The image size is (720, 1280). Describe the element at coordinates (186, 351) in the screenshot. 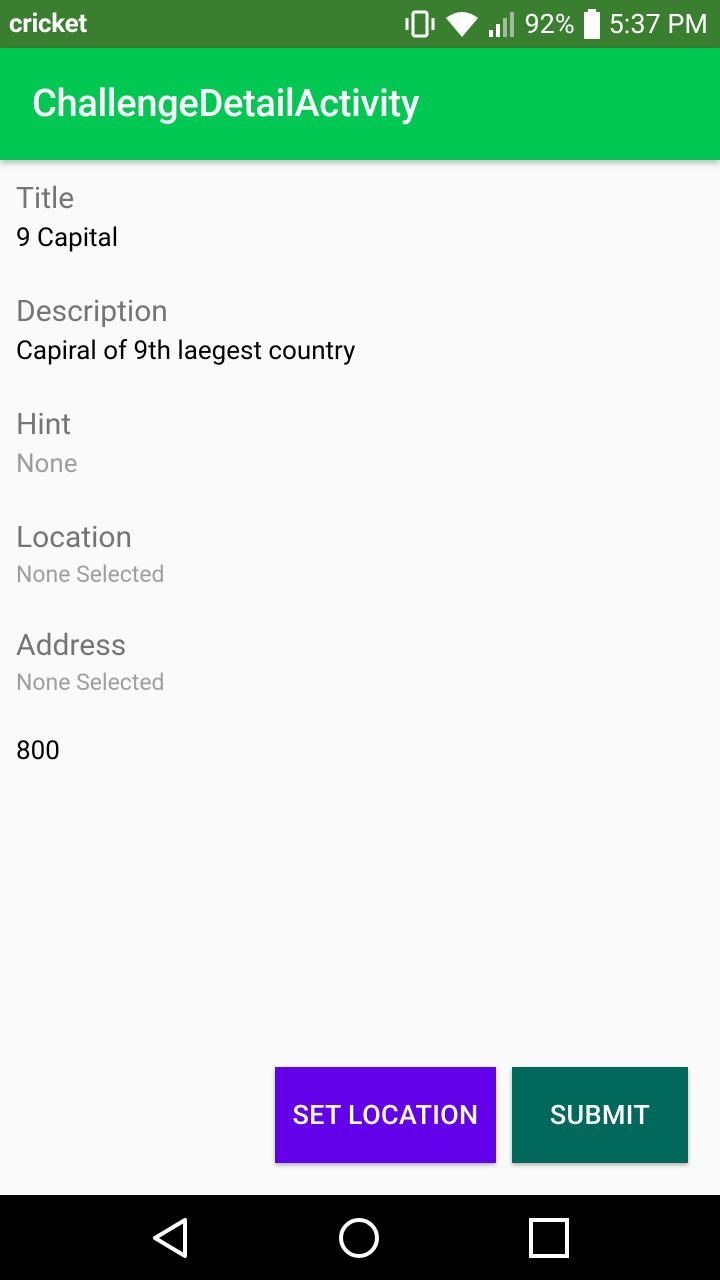

I see `description-value: Capiral of 9th laegest country` at that location.